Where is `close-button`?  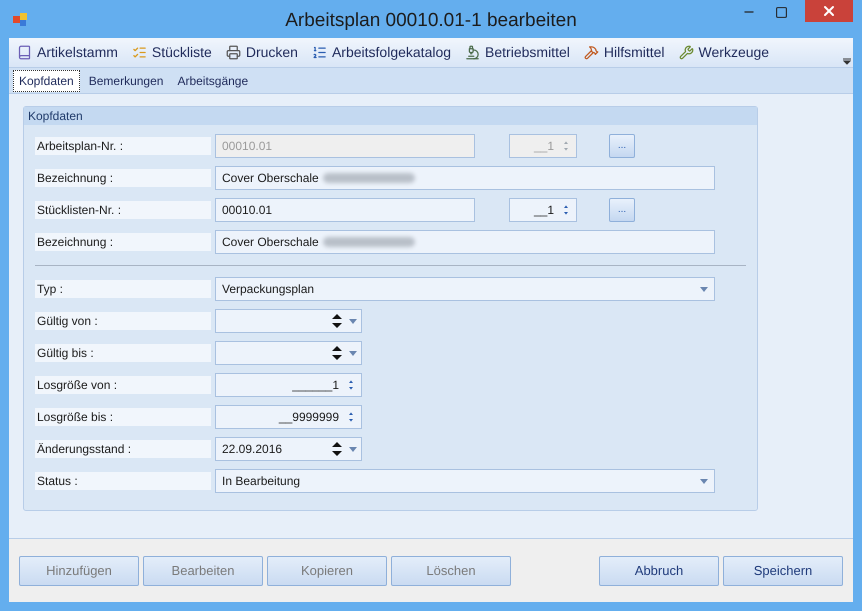 close-button is located at coordinates (829, 11).